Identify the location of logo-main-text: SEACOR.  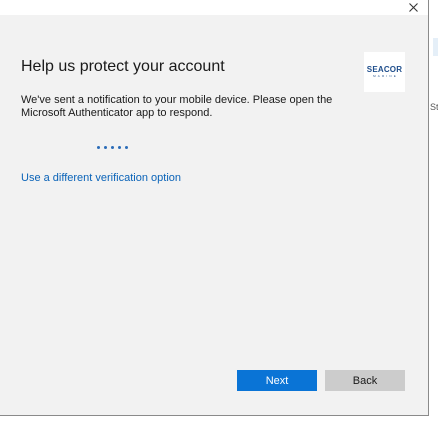
(384, 69).